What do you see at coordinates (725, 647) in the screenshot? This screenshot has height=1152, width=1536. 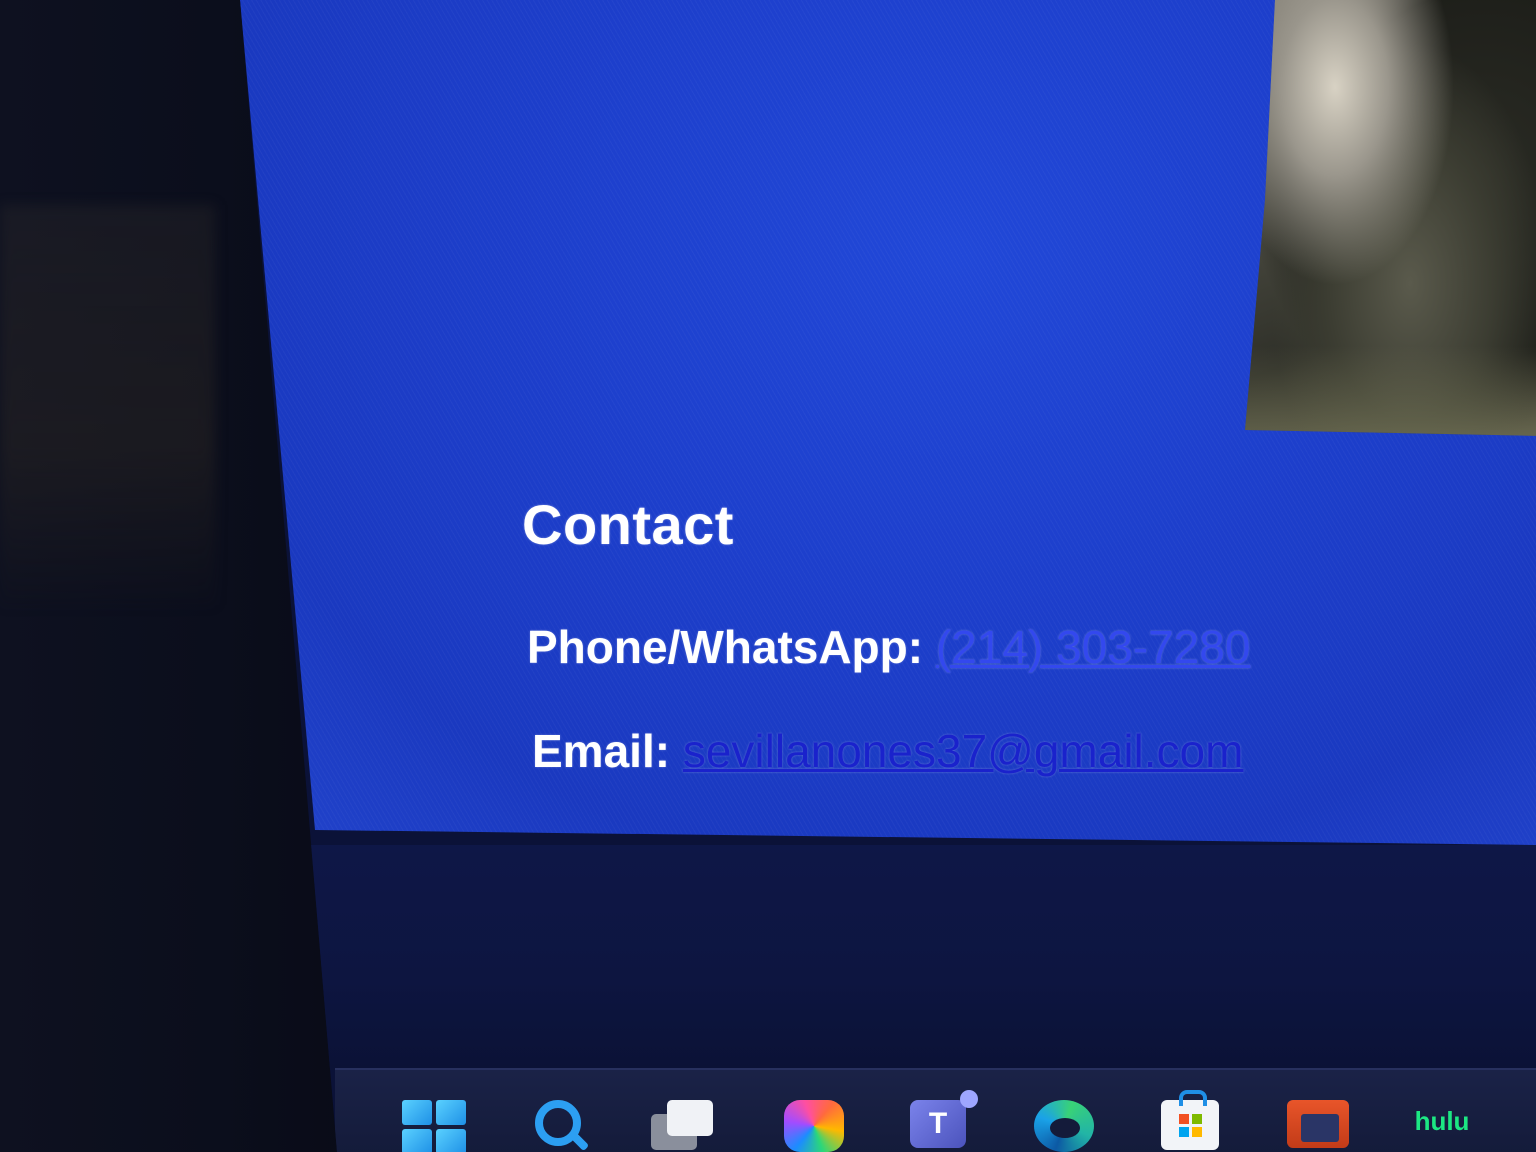 I see `phone-label: Phone/WhatsApp:` at bounding box center [725, 647].